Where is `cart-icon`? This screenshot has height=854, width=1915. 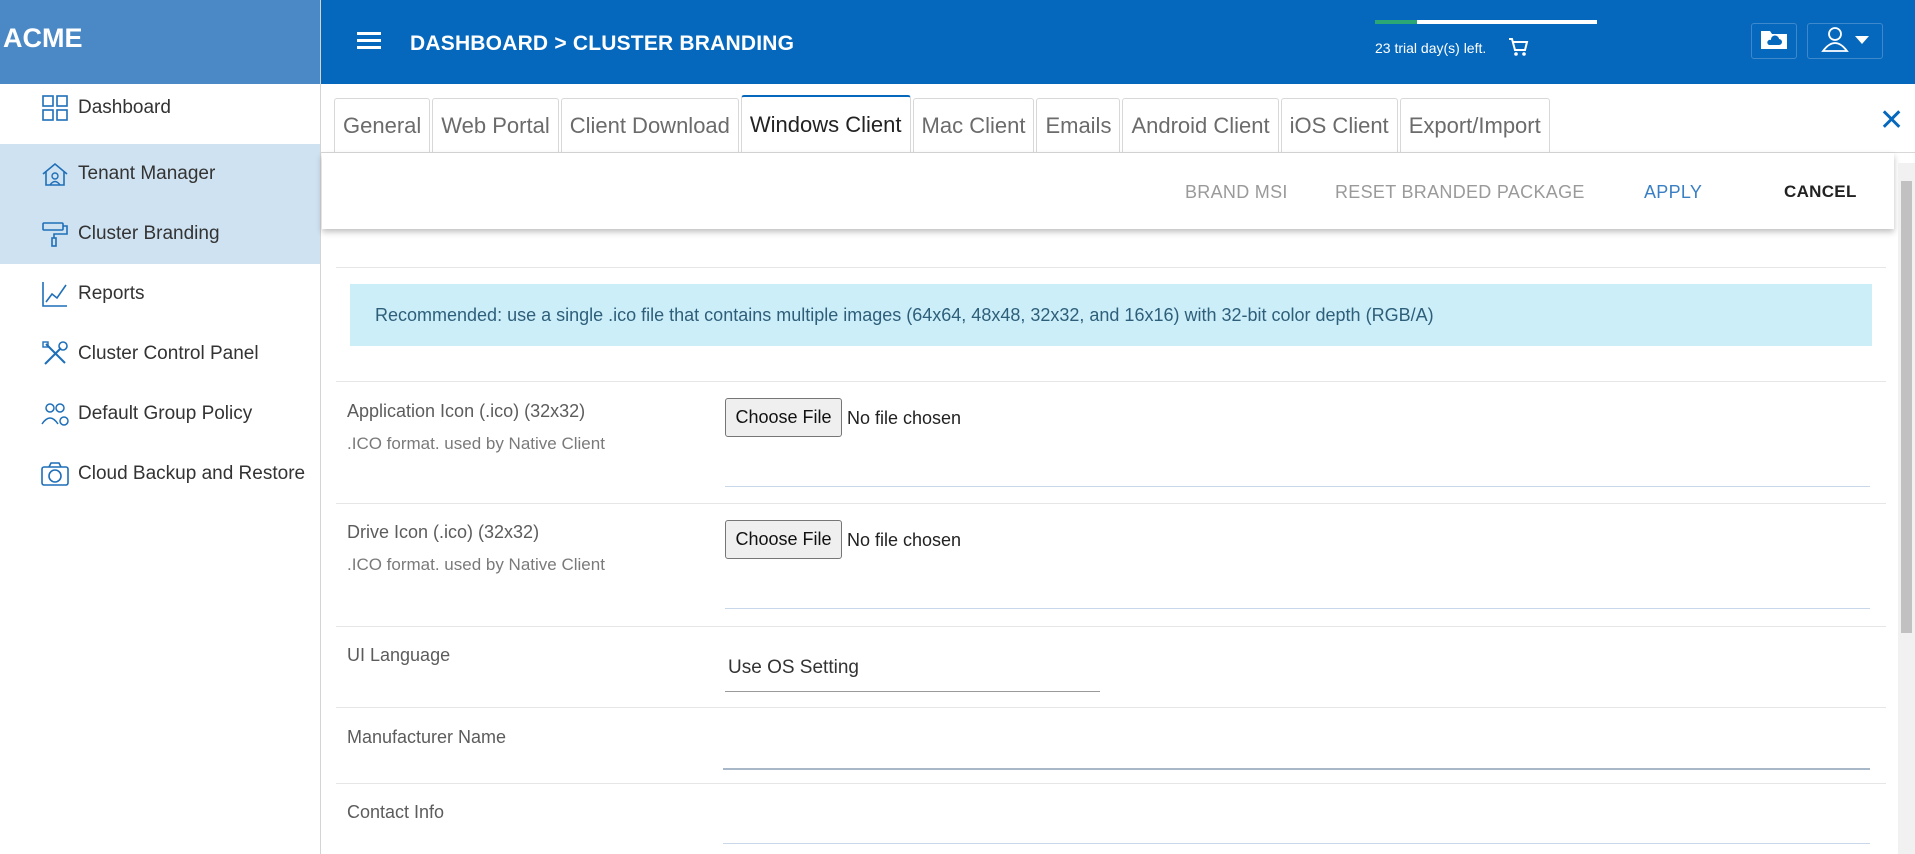 cart-icon is located at coordinates (1518, 49).